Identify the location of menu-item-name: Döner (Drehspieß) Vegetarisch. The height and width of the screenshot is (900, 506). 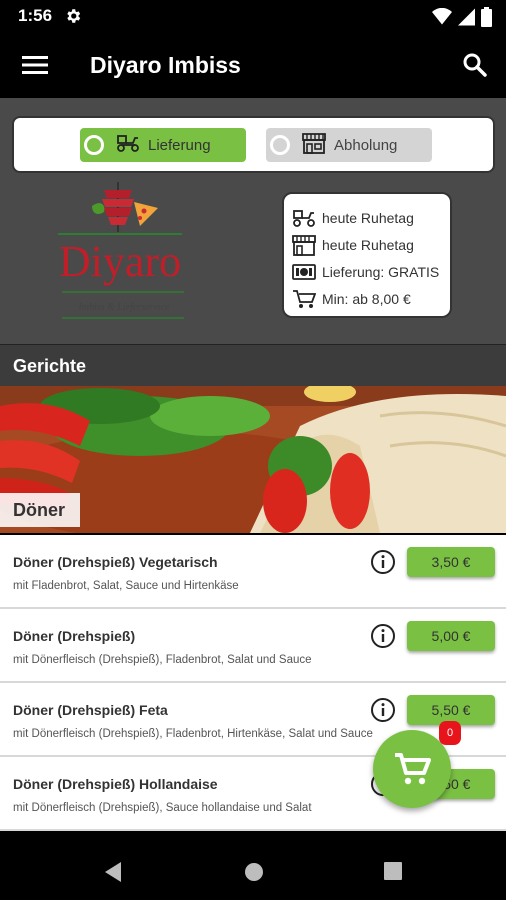
(115, 562).